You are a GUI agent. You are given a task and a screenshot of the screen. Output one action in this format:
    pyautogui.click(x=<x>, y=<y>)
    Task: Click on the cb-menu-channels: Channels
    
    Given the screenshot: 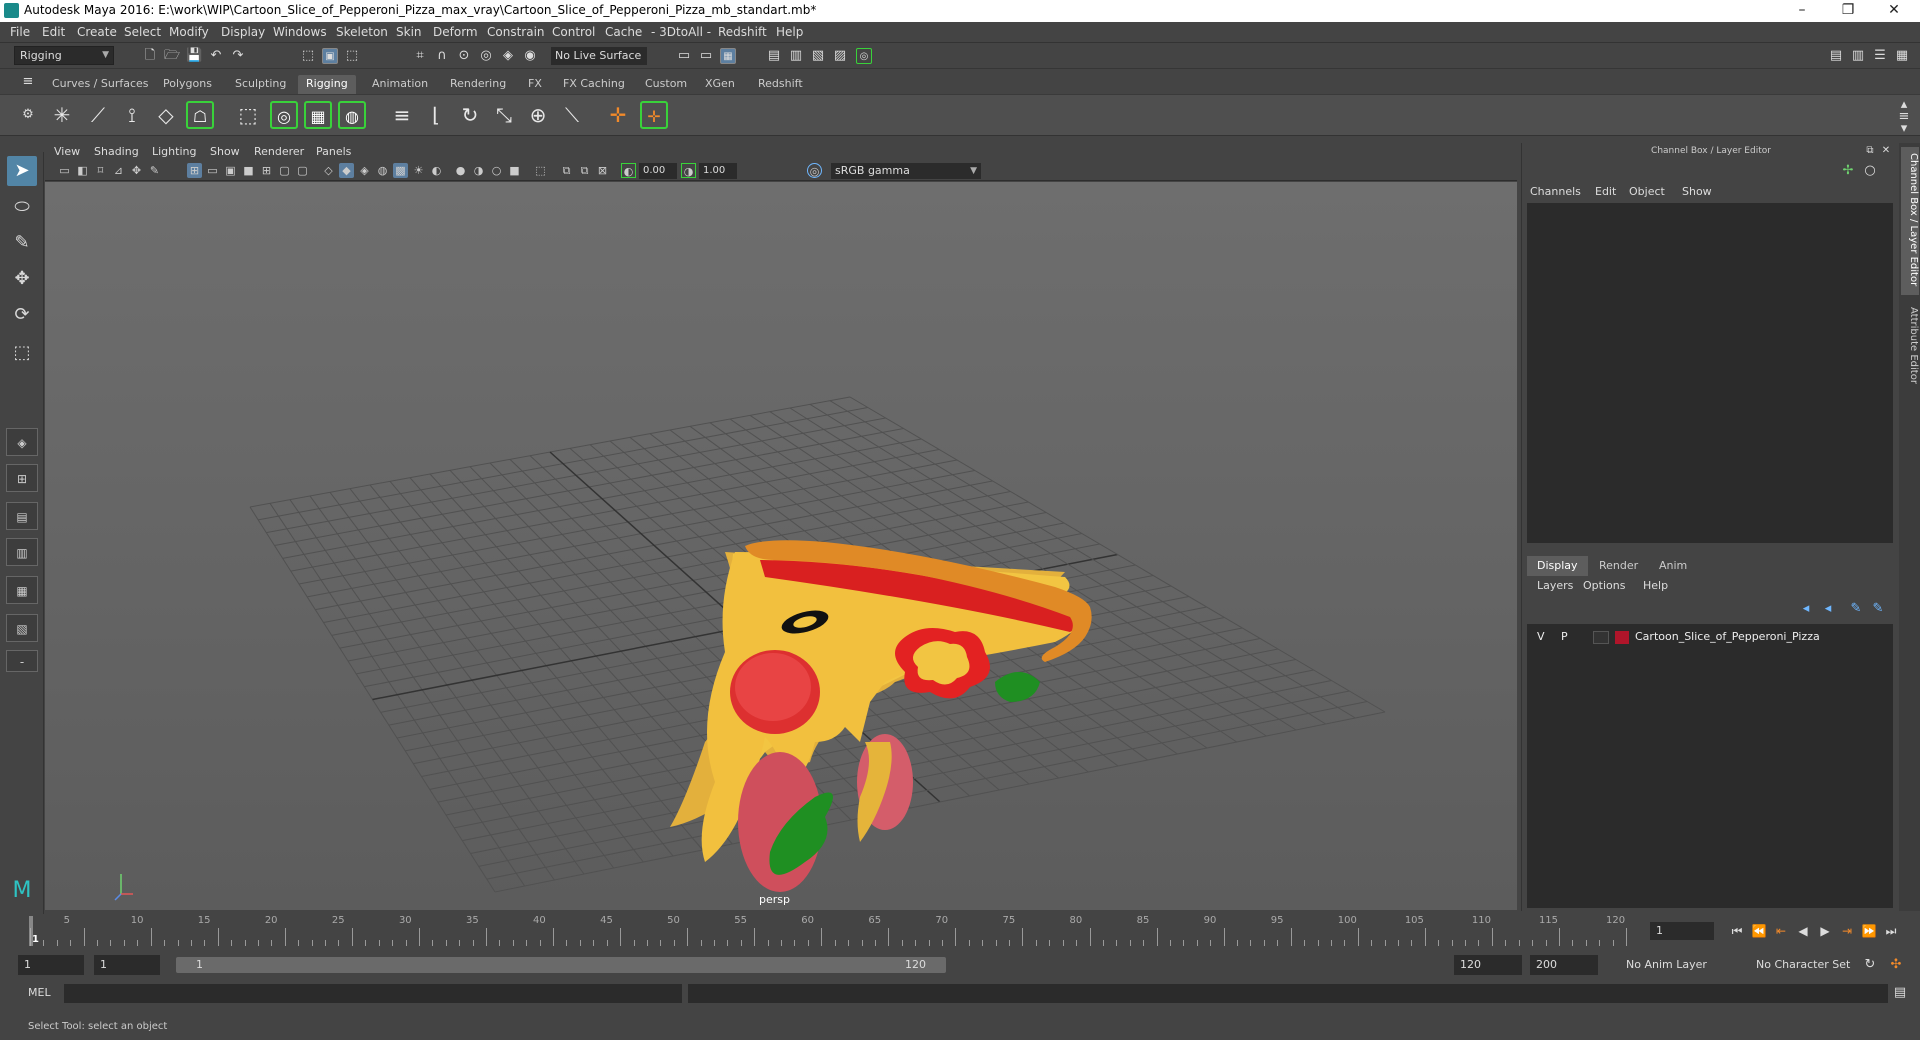 What is the action you would take?
    pyautogui.click(x=1555, y=191)
    